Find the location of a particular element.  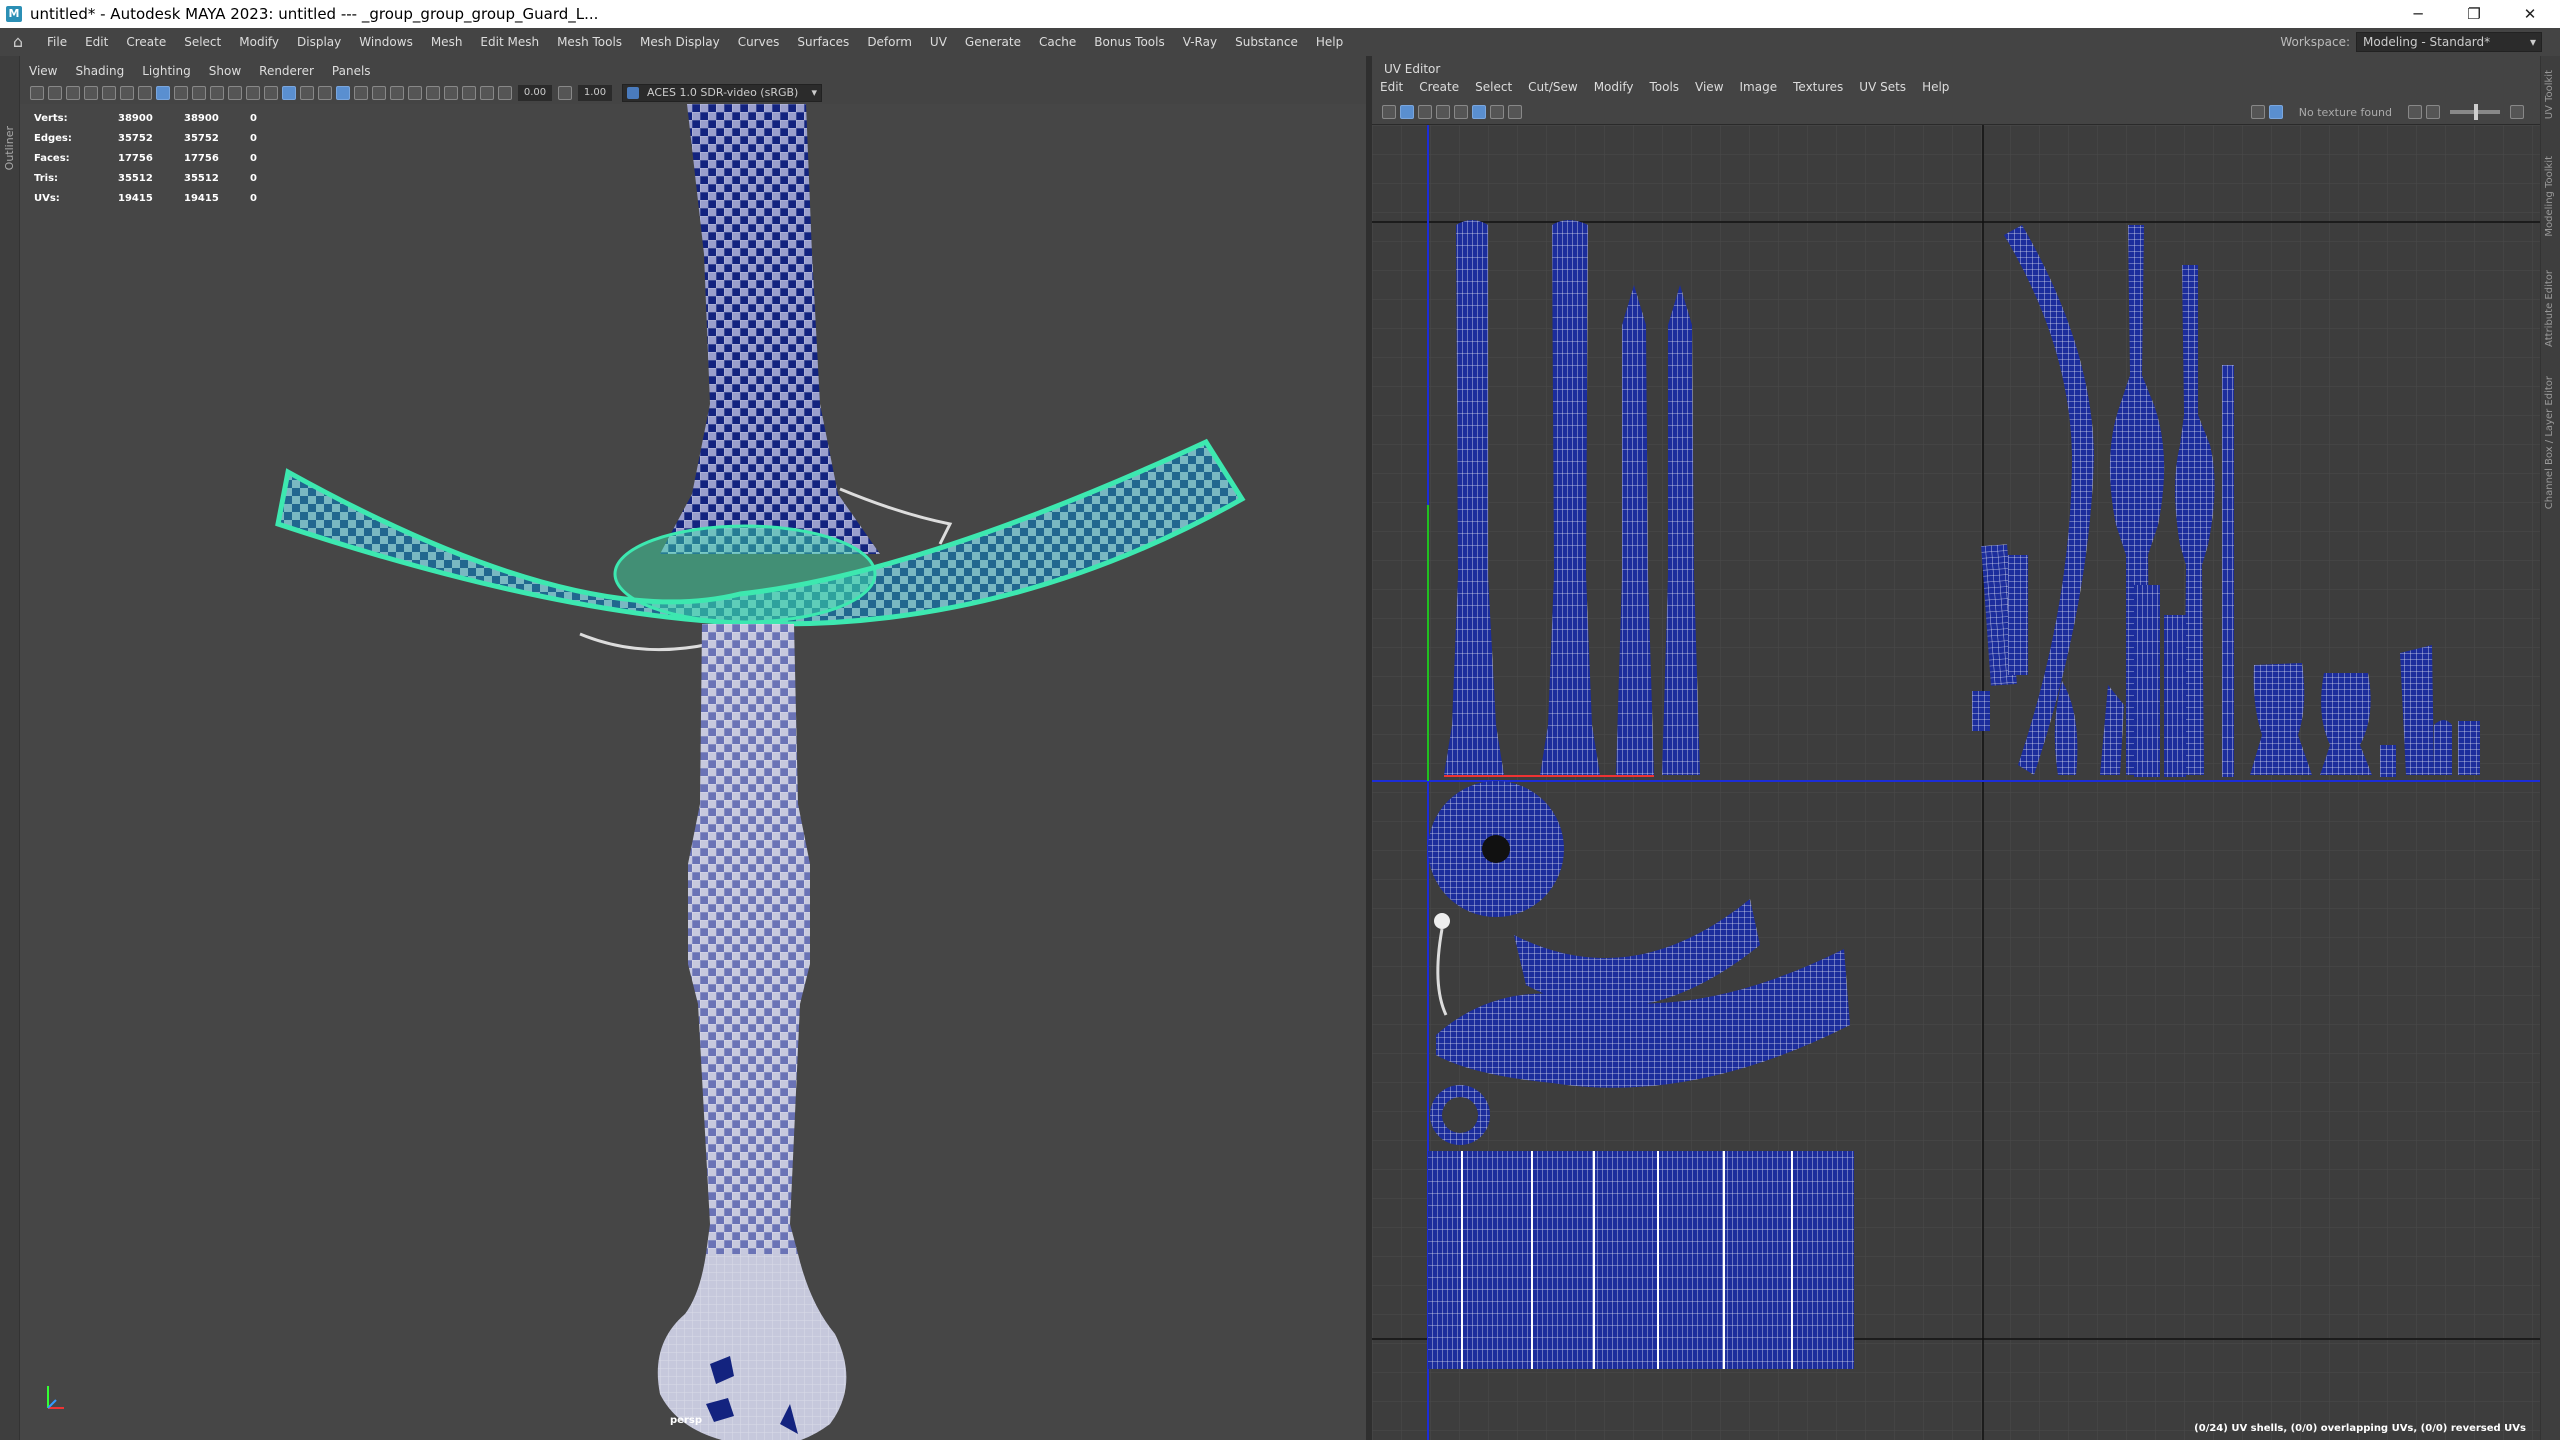

checker-icon is located at coordinates (1479, 112).